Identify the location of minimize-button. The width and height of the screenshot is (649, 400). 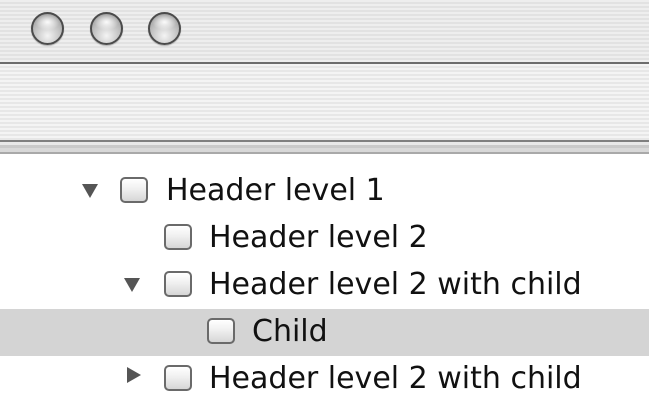
(106, 28).